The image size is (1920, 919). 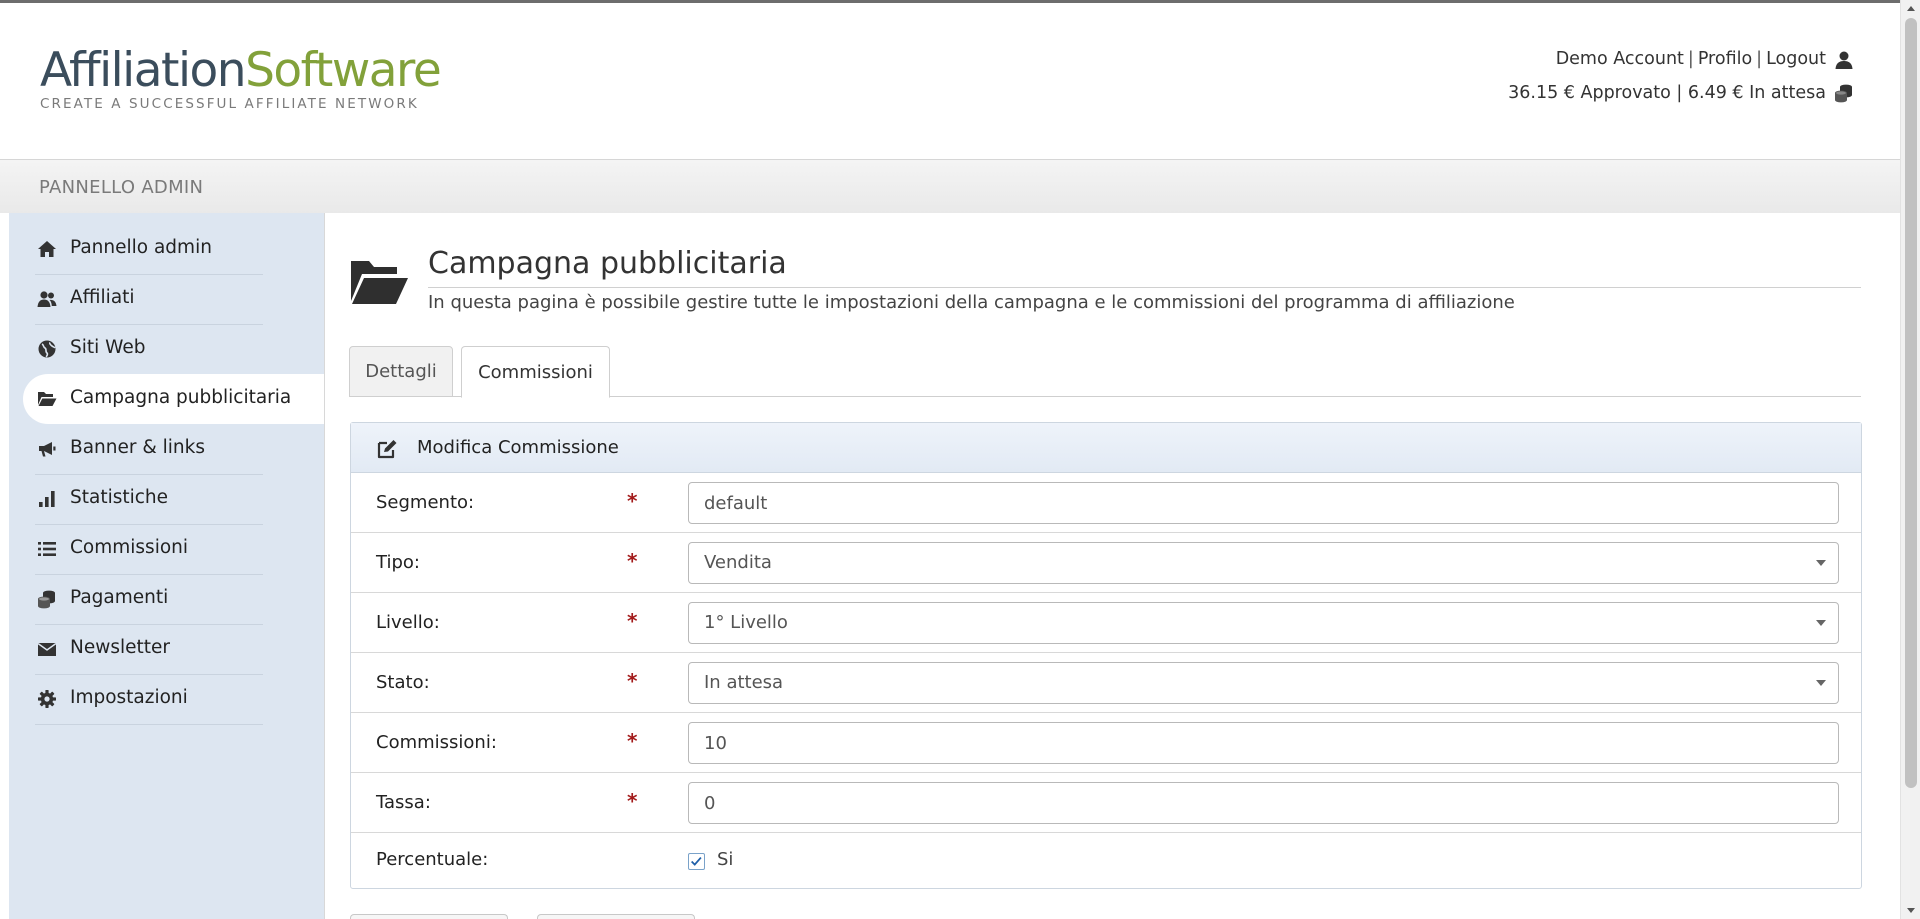 What do you see at coordinates (1106, 448) in the screenshot?
I see `panel-header: Modifica Commissione` at bounding box center [1106, 448].